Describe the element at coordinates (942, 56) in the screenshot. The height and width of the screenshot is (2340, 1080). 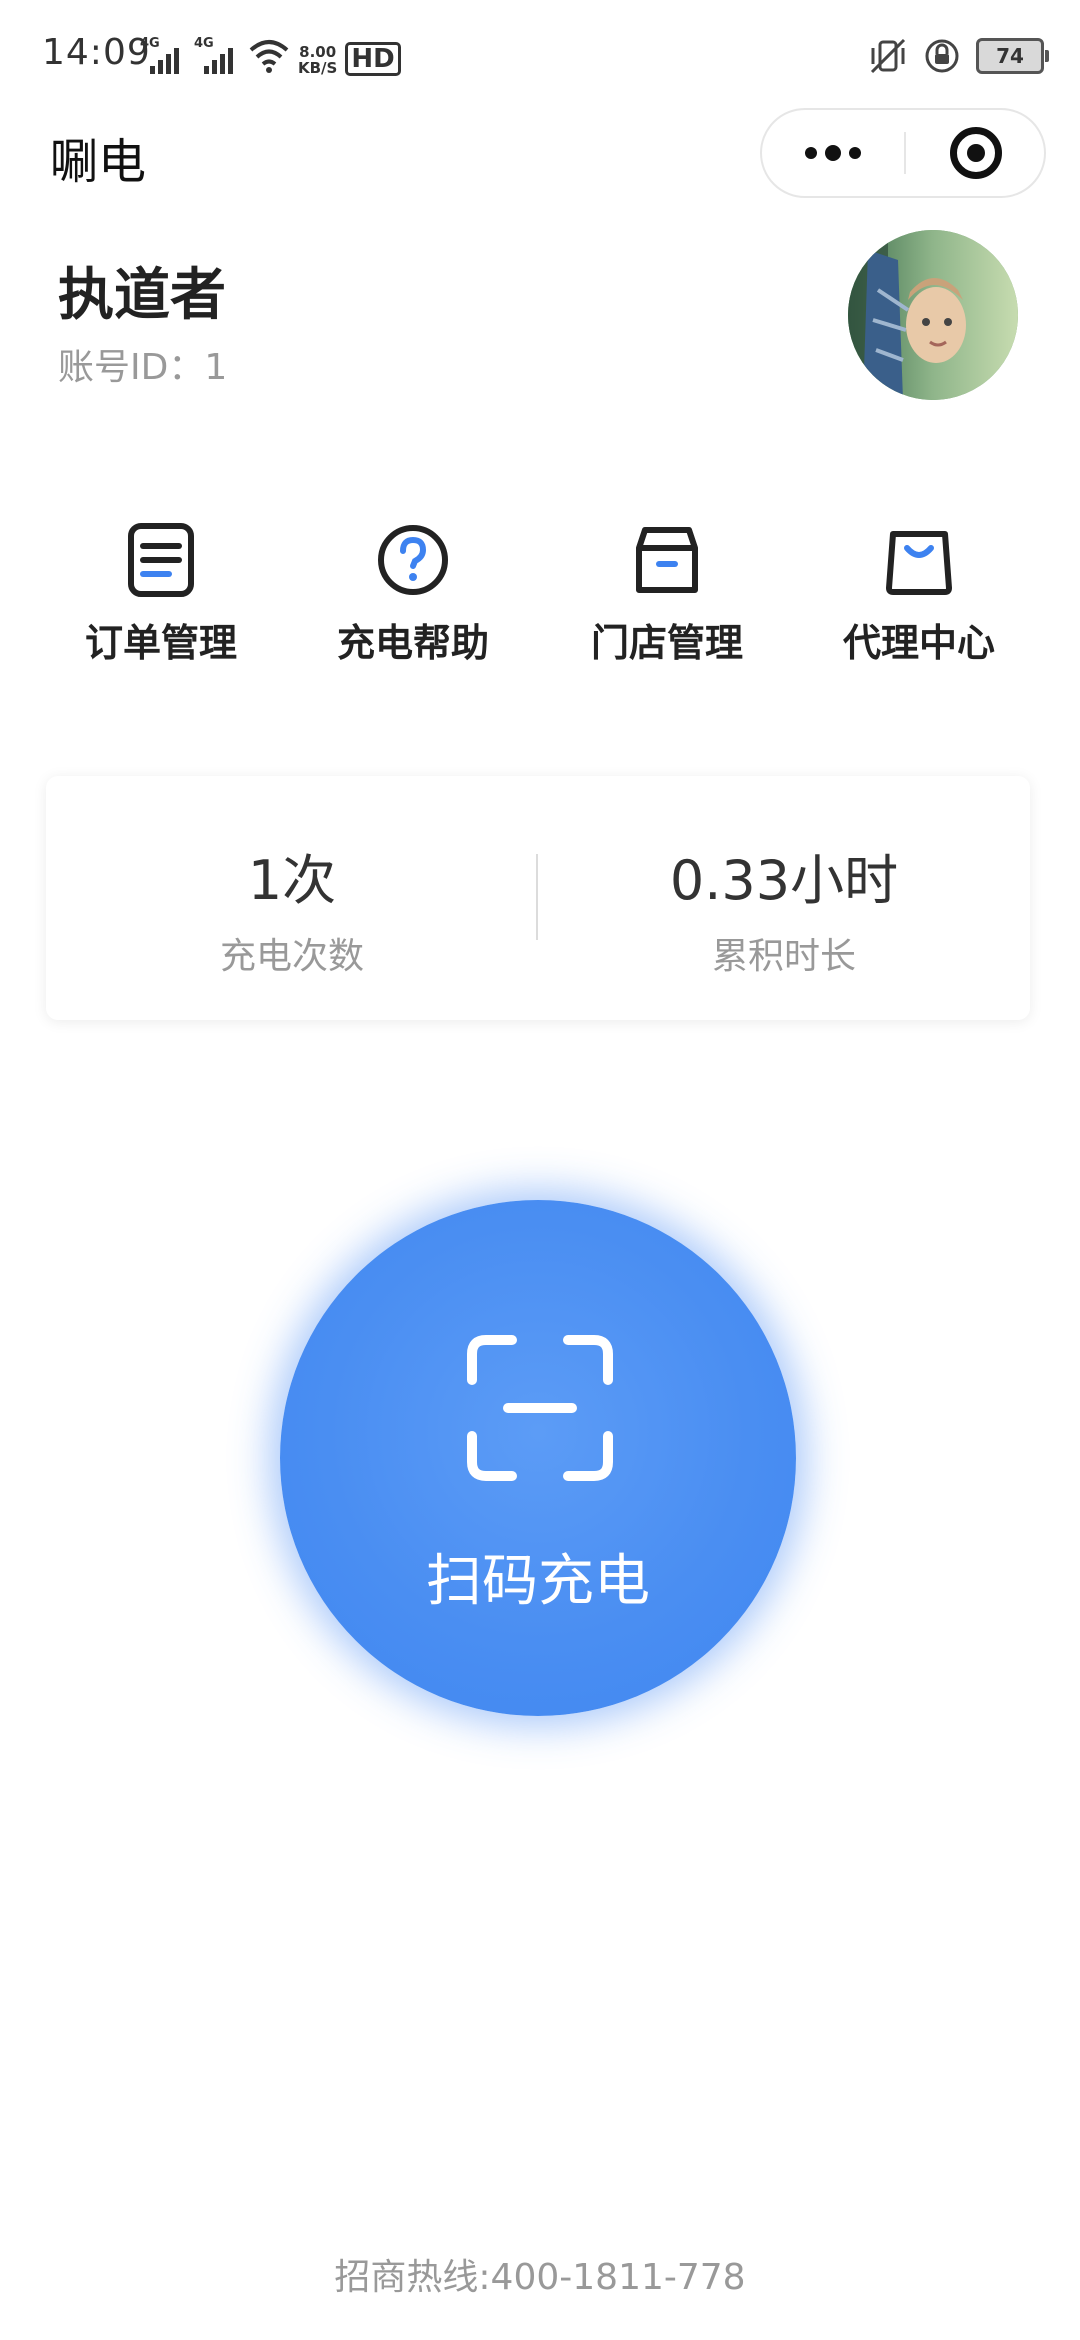
I see `rotation-lock-icon` at that location.